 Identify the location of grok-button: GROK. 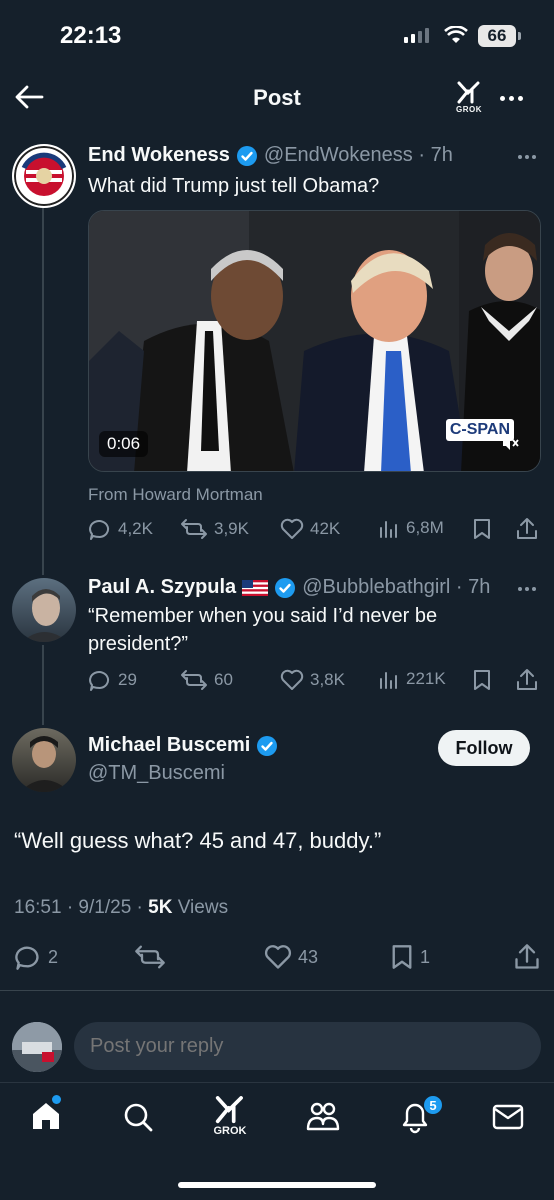
(469, 97).